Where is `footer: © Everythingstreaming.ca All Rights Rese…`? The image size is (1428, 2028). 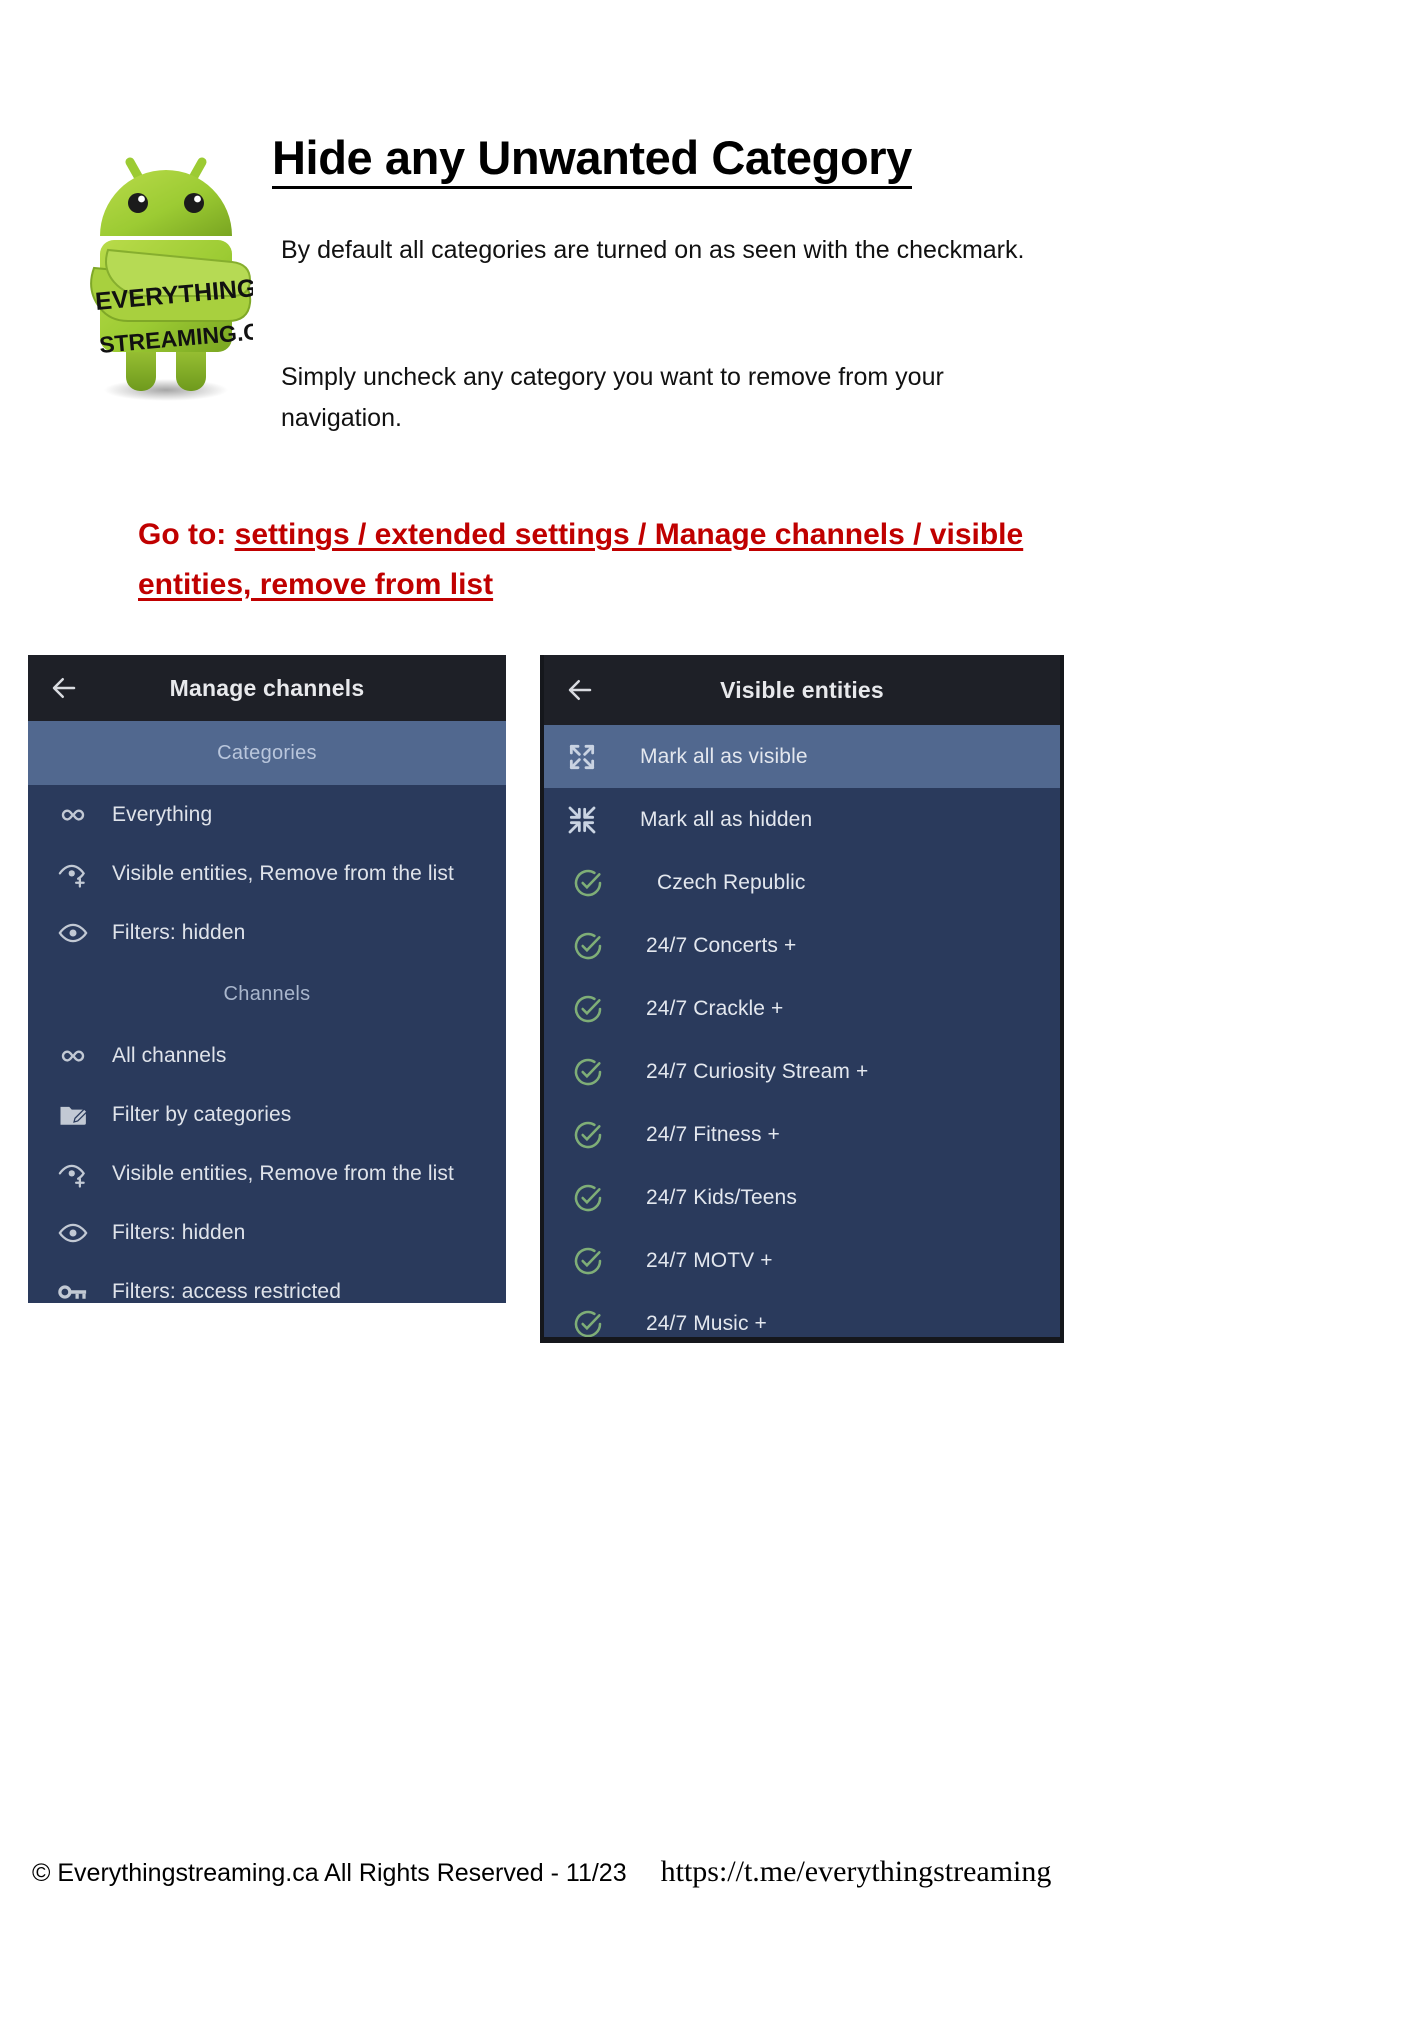
footer: © Everythingstreaming.ca All Rights Rese… is located at coordinates (714, 1872).